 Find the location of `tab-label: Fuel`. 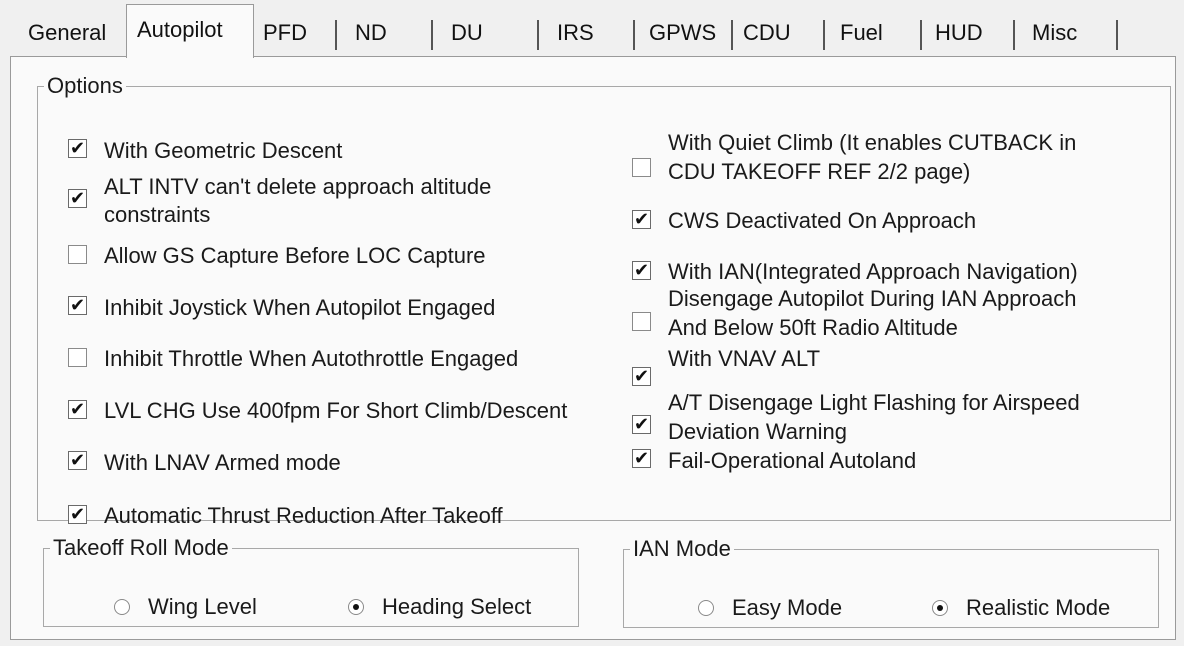

tab-label: Fuel is located at coordinates (861, 32).